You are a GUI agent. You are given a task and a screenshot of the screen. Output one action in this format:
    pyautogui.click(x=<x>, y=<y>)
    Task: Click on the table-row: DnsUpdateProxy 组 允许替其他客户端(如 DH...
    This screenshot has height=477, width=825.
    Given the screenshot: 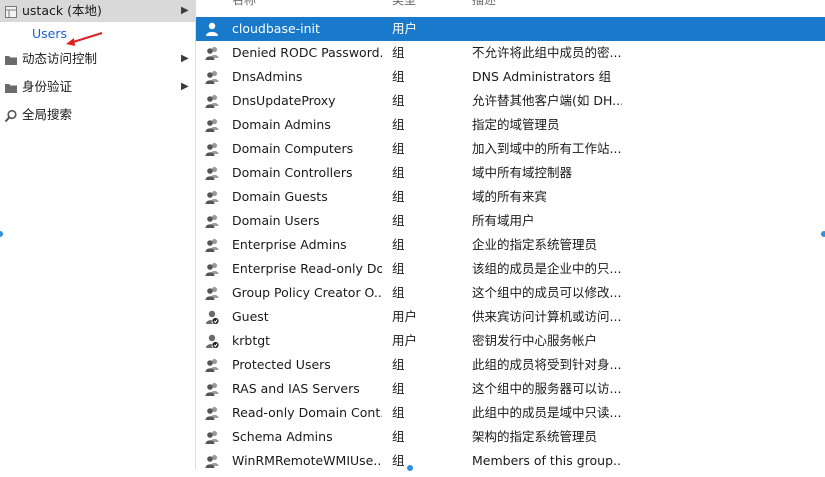 What is the action you would take?
    pyautogui.click(x=510, y=101)
    